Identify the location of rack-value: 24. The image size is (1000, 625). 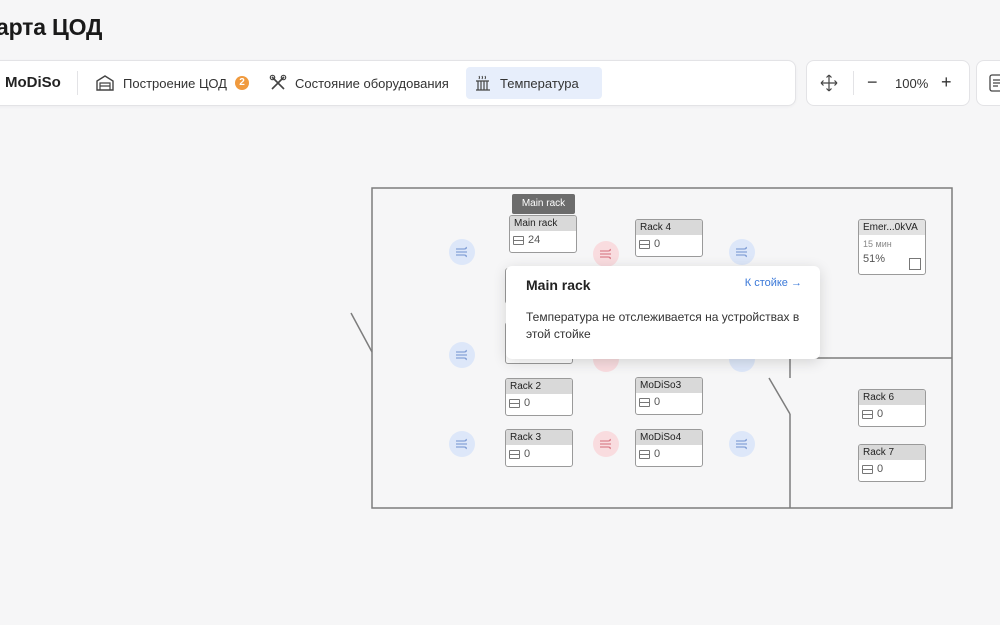
(534, 240).